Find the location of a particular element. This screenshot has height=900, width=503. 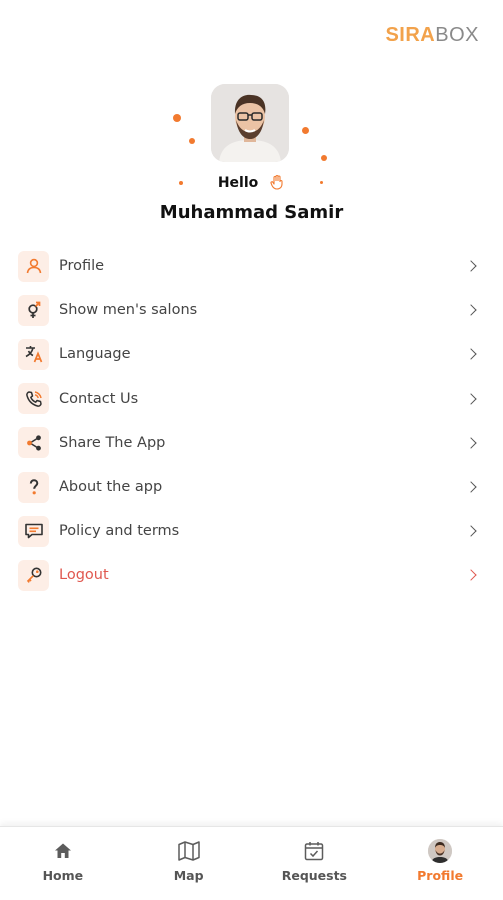

menu-item-label: Logout is located at coordinates (84, 575).